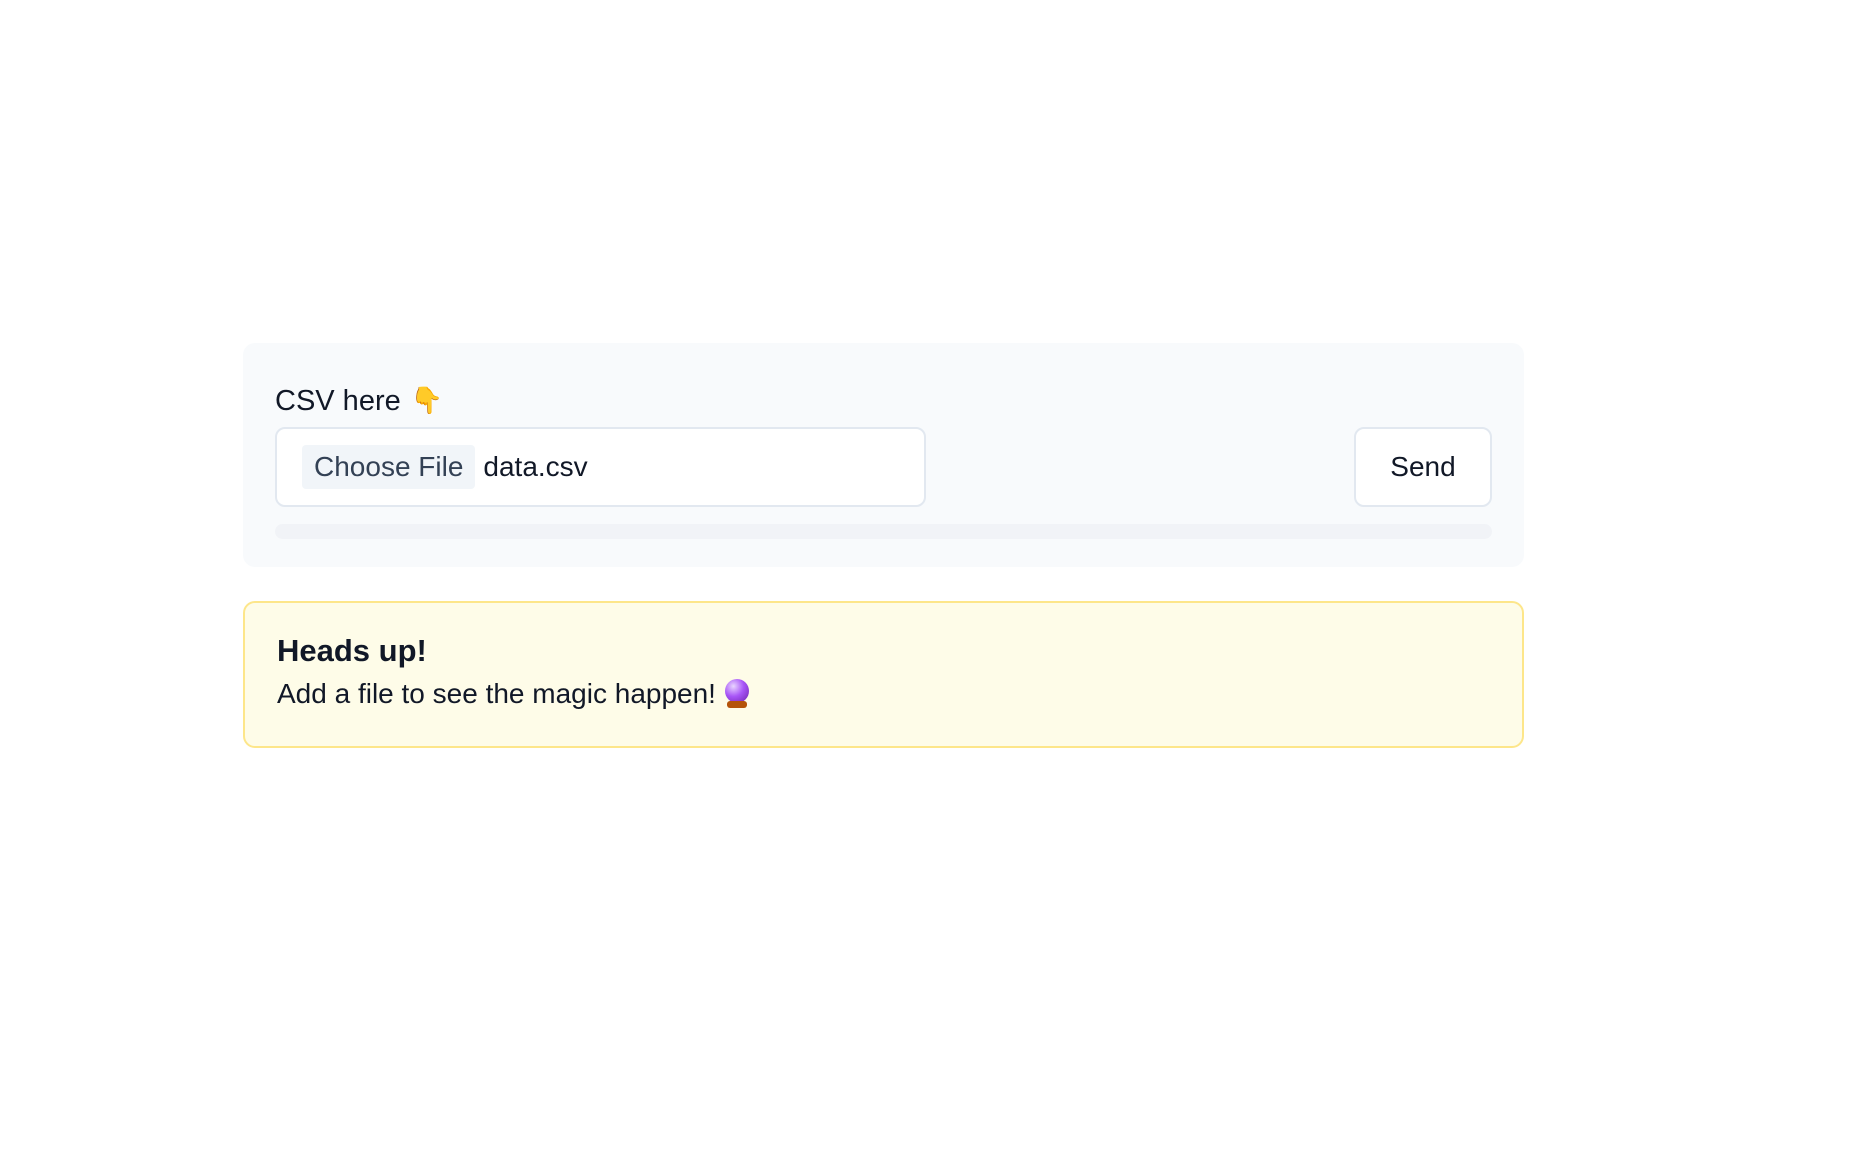 This screenshot has height=1152, width=1850. I want to click on upload-progress-bar, so click(883, 531).